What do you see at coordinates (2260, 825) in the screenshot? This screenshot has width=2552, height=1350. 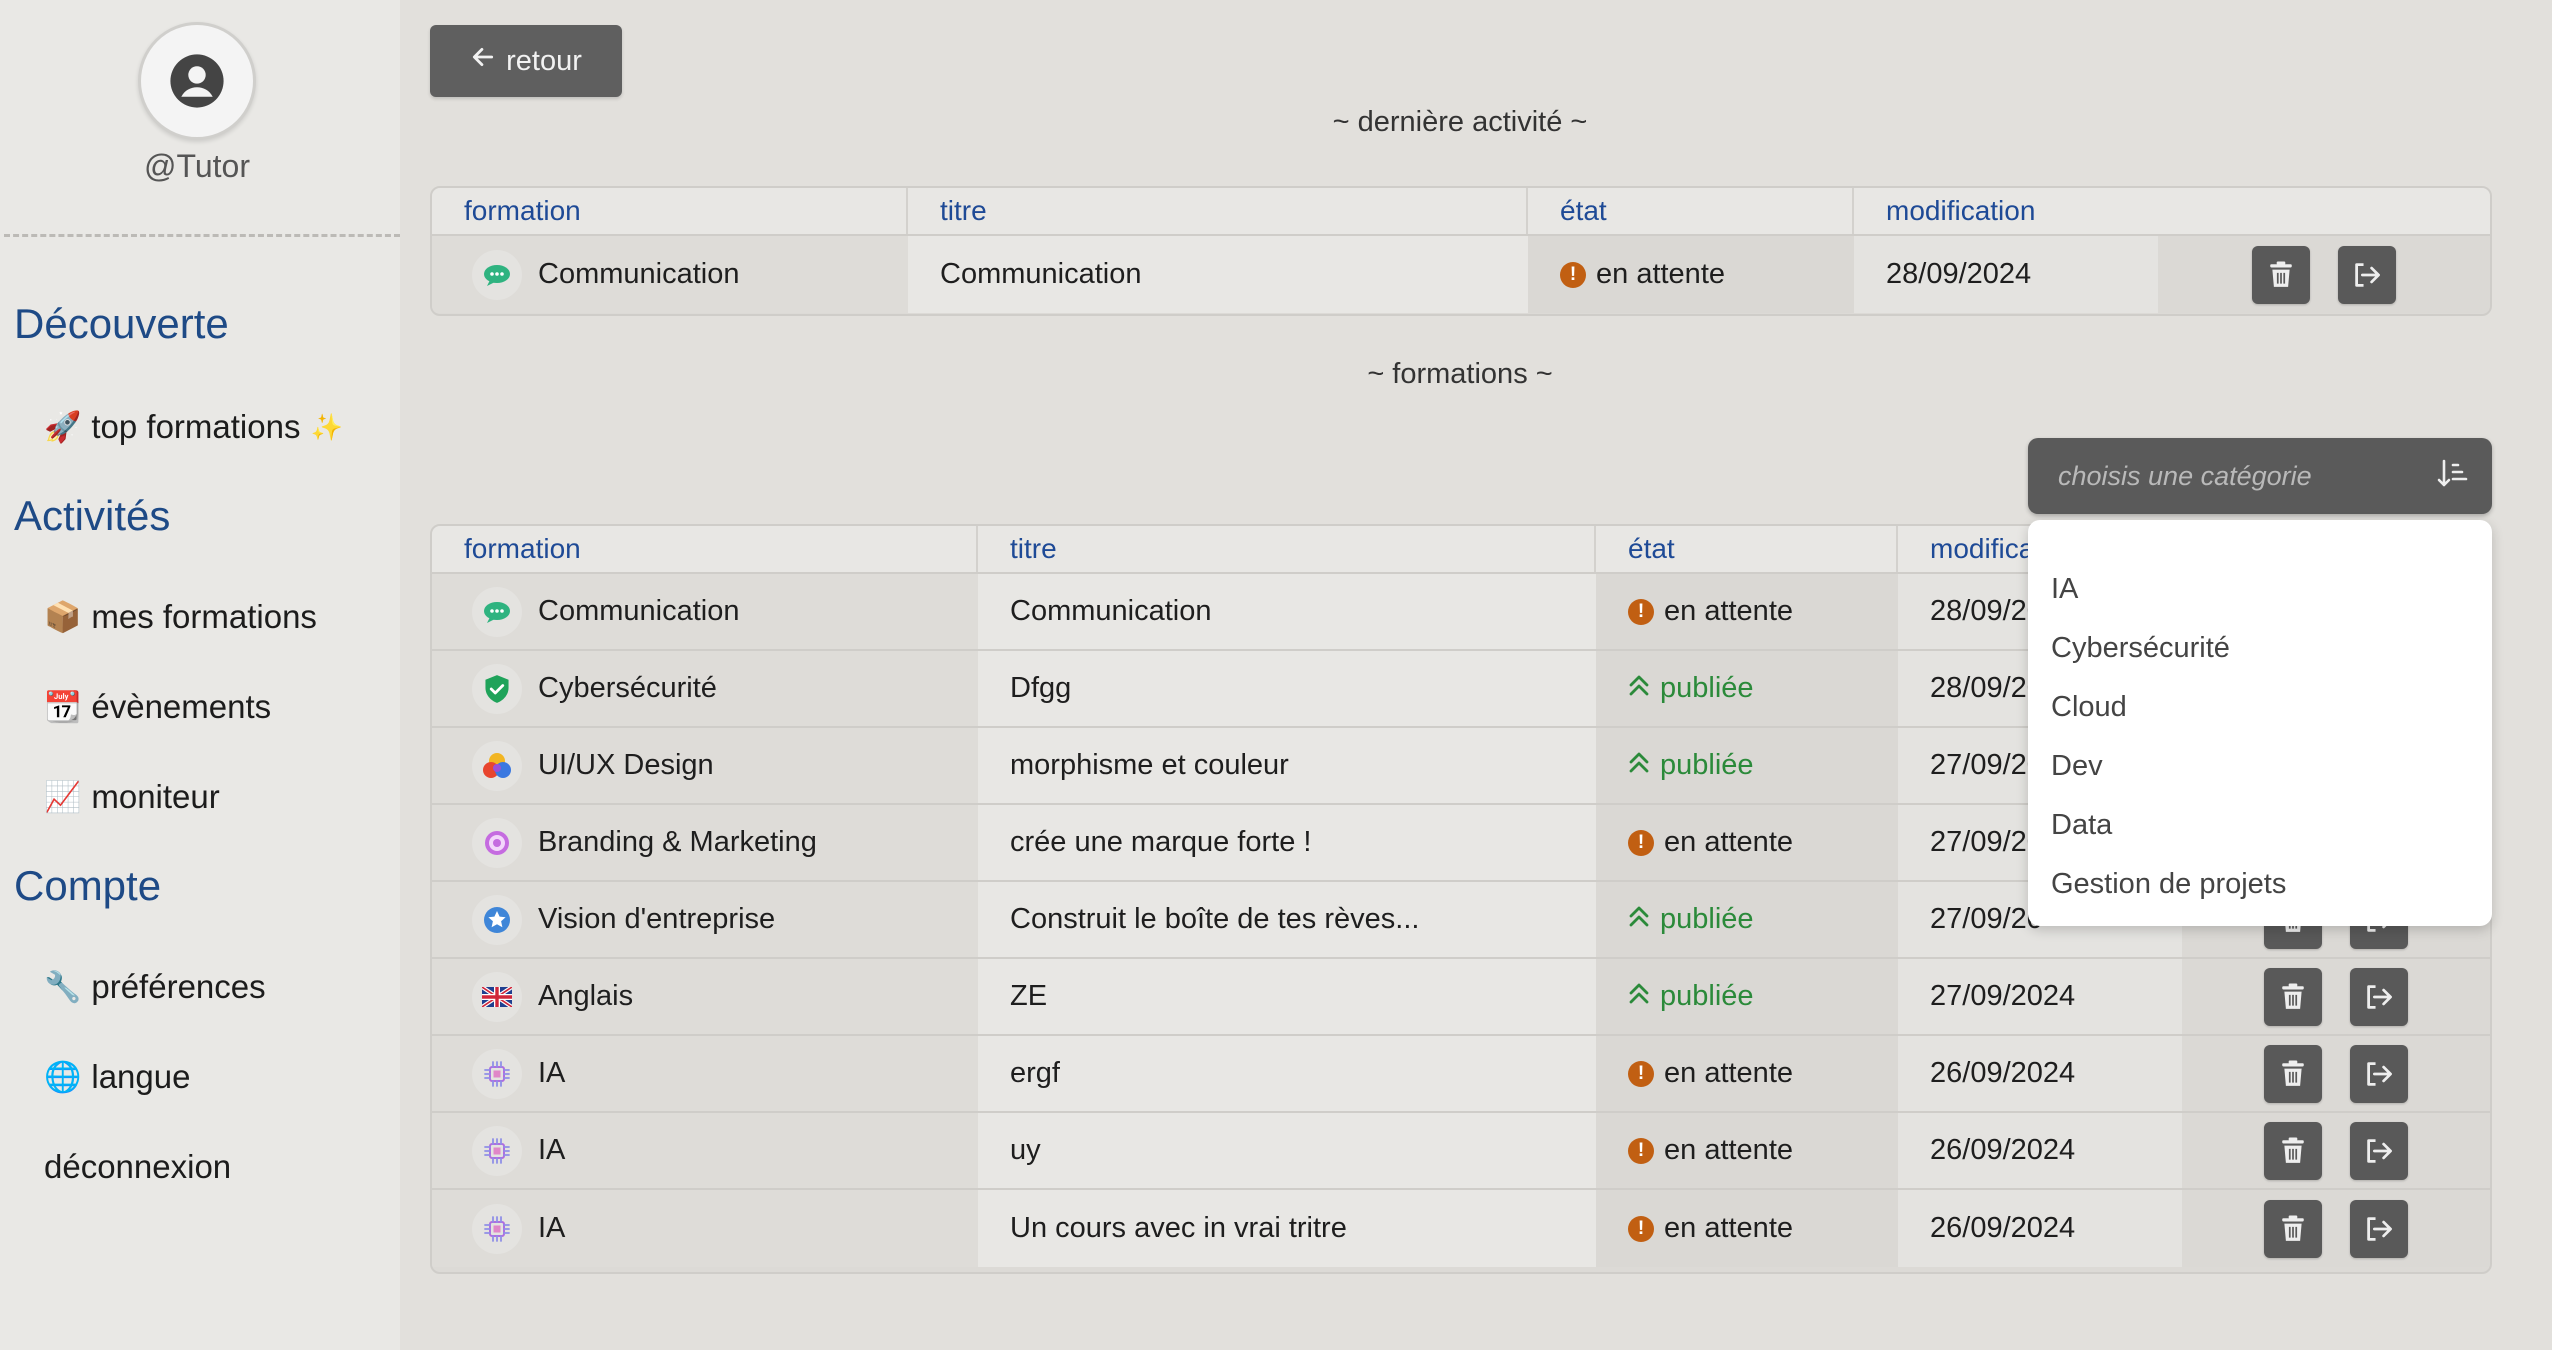 I see `category-option: Data` at bounding box center [2260, 825].